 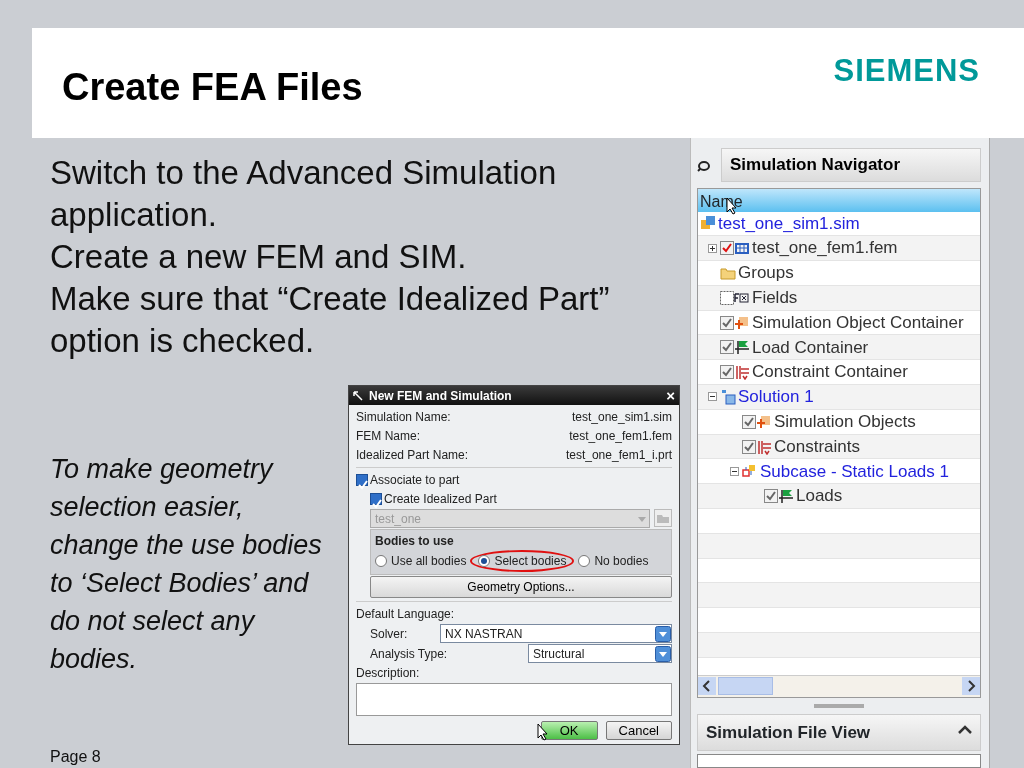 What do you see at coordinates (613, 561) in the screenshot?
I see `radio-option: No bodies` at bounding box center [613, 561].